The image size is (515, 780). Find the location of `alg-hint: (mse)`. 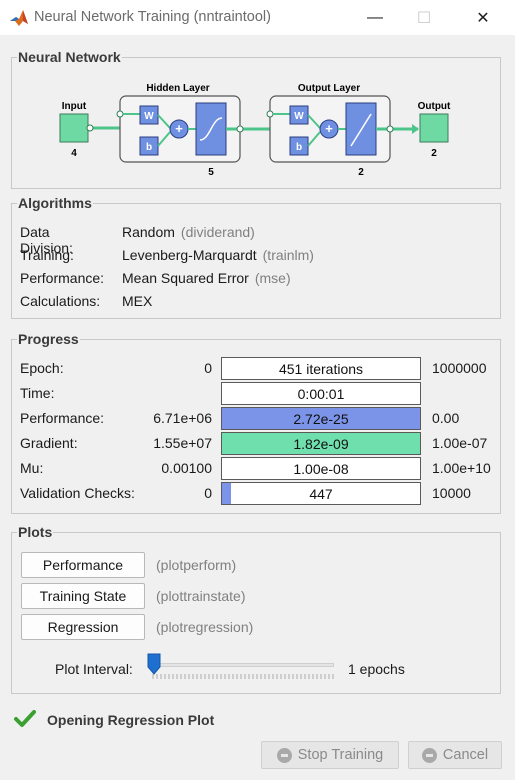

alg-hint: (mse) is located at coordinates (272, 278).